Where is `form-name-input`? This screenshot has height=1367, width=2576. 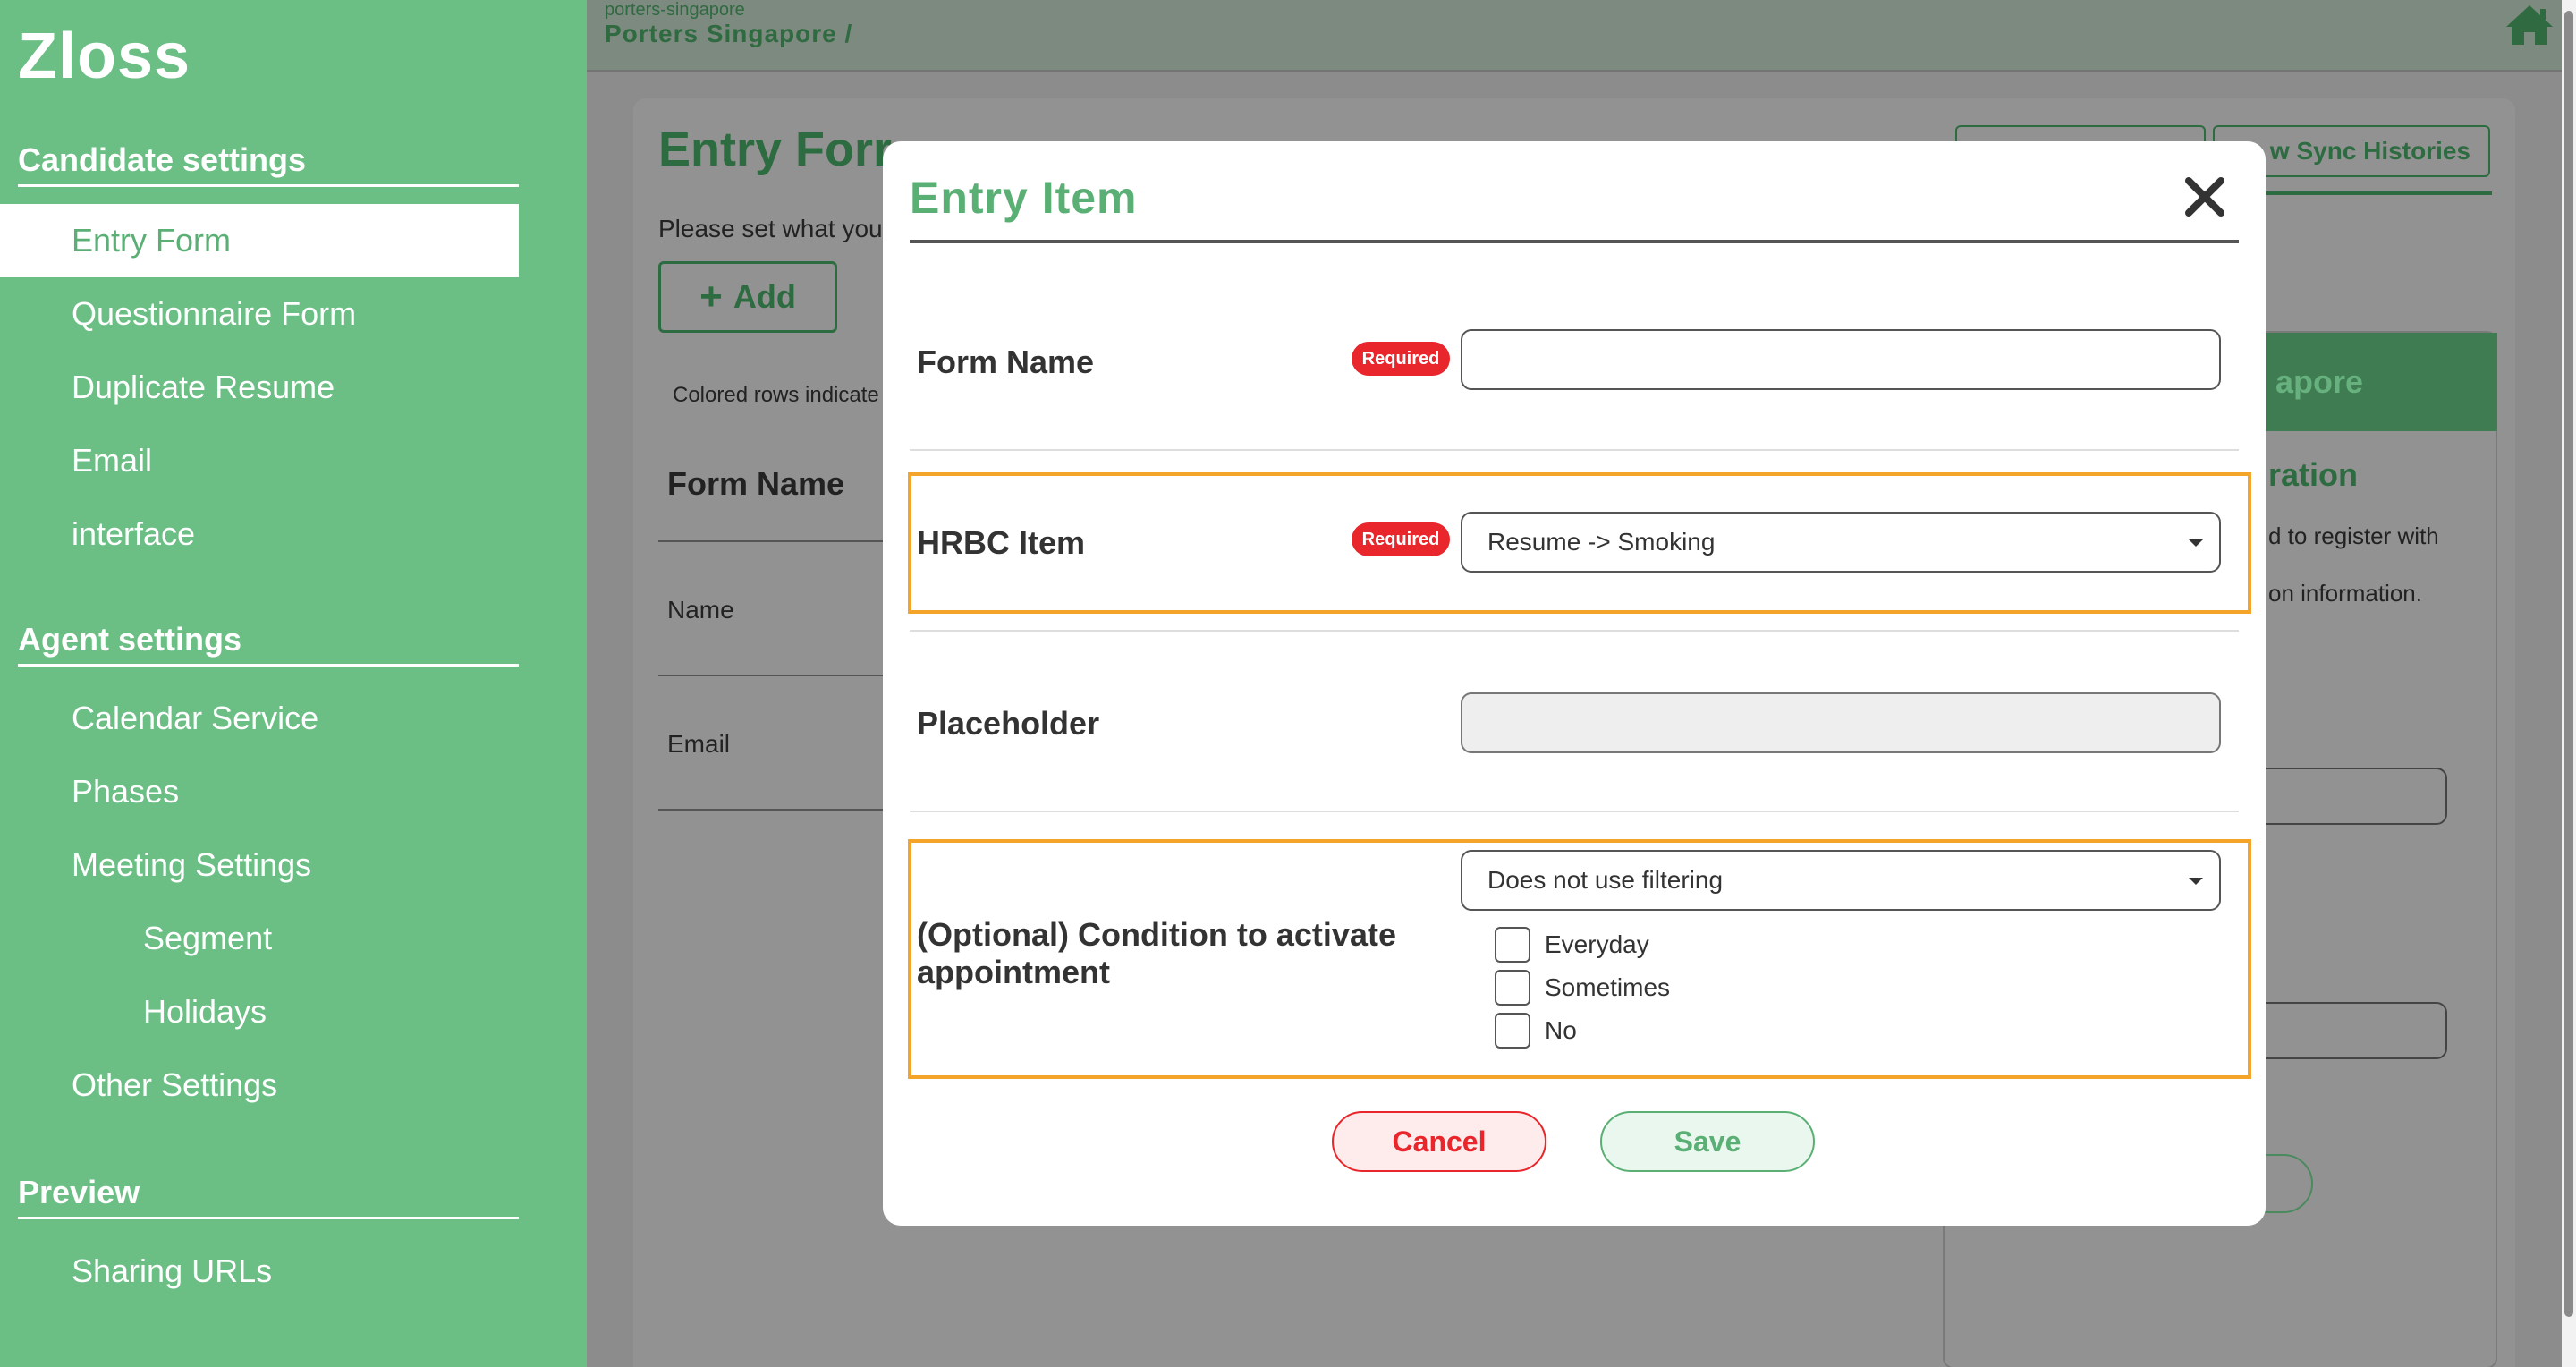
form-name-input is located at coordinates (1841, 359).